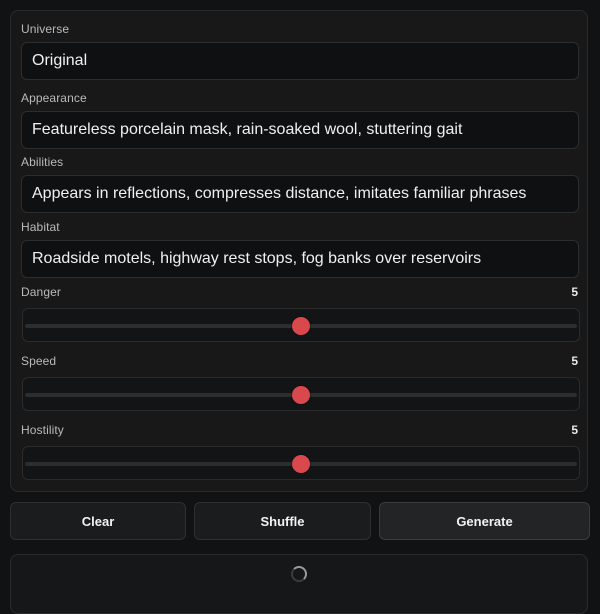 This screenshot has width=600, height=614. What do you see at coordinates (39, 361) in the screenshot?
I see `speed-label: Speed` at bounding box center [39, 361].